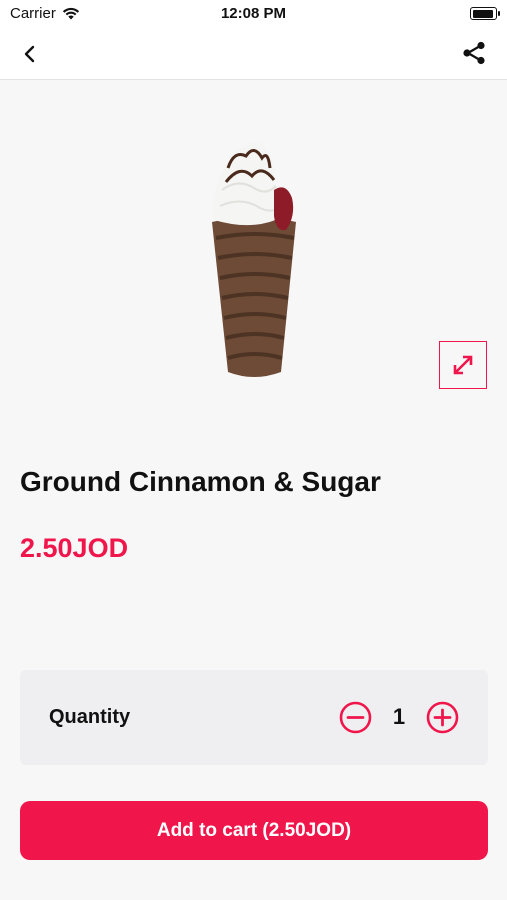 The width and height of the screenshot is (507, 900). I want to click on decrease-quantity-button, so click(355, 717).